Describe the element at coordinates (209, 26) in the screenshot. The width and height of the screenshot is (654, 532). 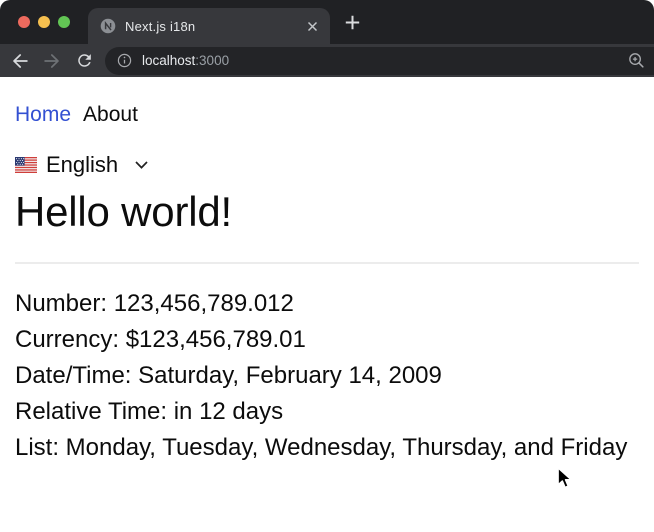
I see `browser-tab: Next.js i18n` at that location.